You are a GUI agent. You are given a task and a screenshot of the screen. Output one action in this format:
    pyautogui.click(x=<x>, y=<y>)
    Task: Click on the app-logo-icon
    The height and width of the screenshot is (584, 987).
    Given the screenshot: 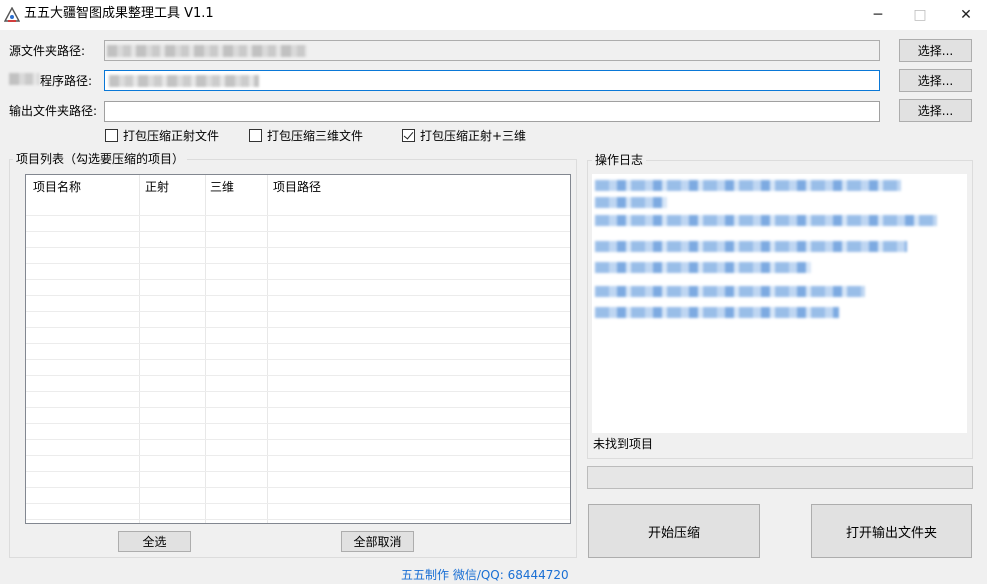 What is the action you would take?
    pyautogui.click(x=12, y=14)
    